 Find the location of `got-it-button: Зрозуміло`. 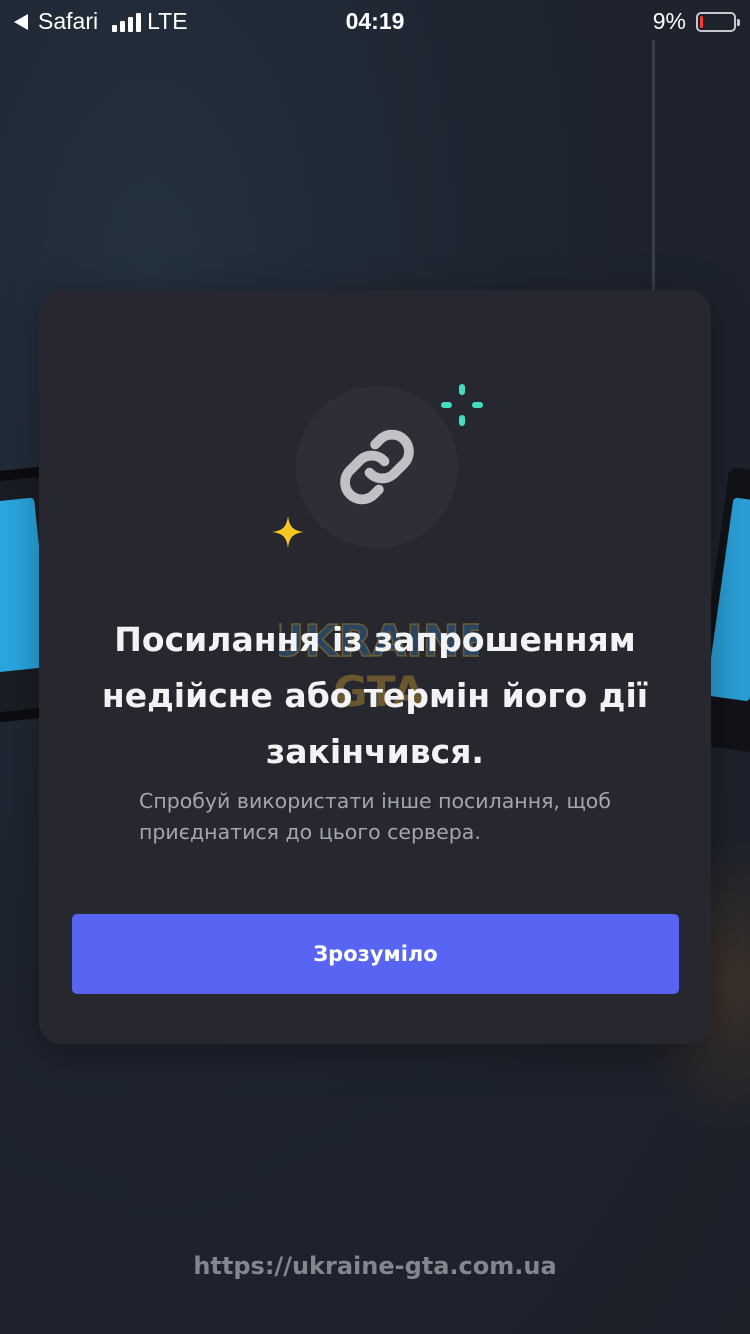

got-it-button: Зрозуміло is located at coordinates (375, 954).